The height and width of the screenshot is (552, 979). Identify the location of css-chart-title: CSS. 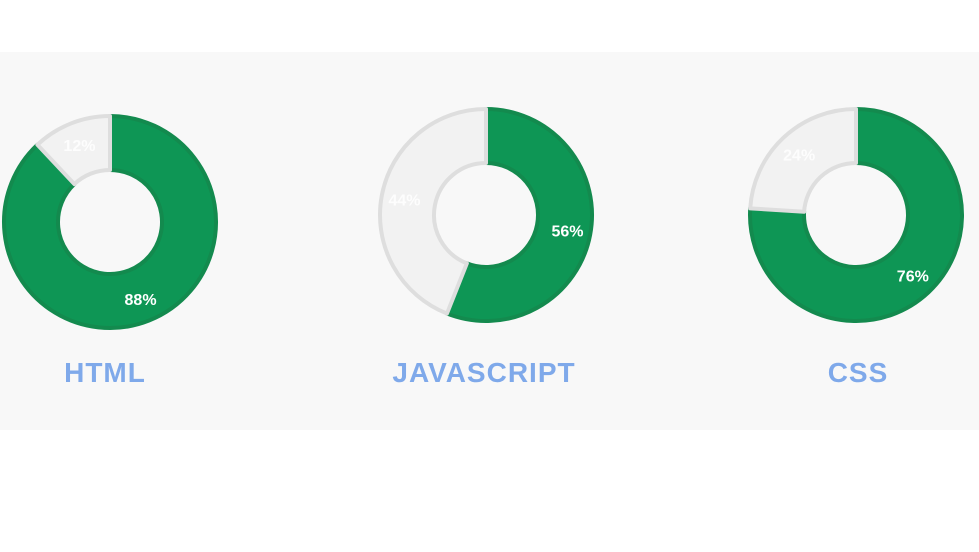
(858, 372).